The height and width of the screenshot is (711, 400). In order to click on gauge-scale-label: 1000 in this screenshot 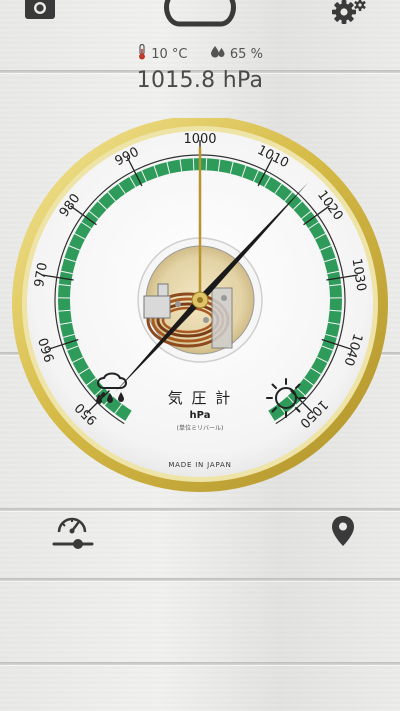, I will do `click(199, 139)`.